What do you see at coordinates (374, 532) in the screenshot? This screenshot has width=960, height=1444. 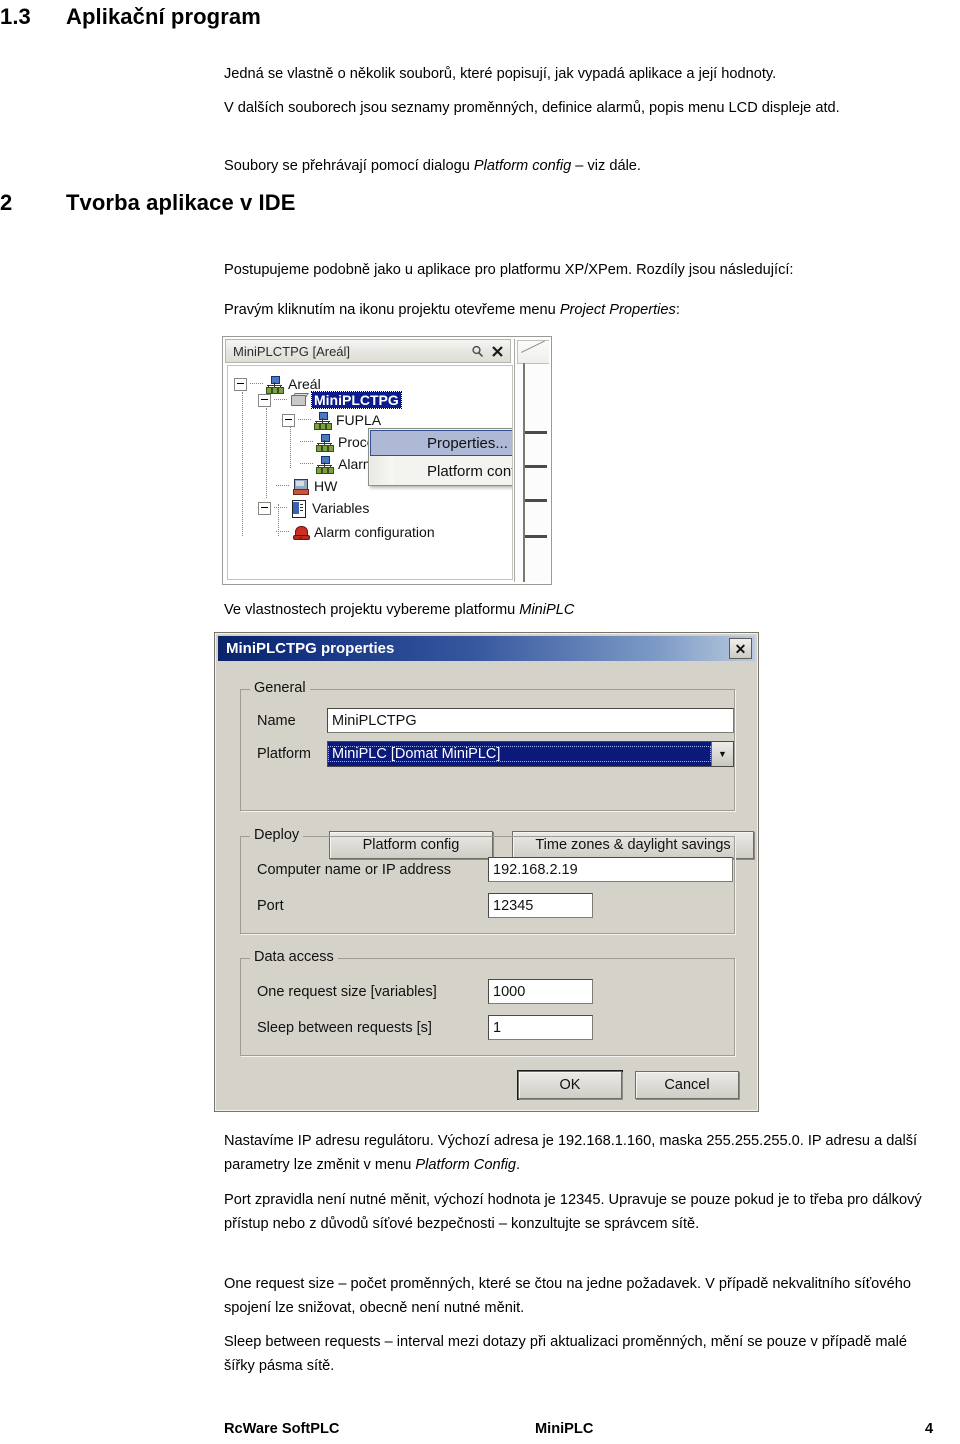 I see `tree-item-label: Alarm configuration` at bounding box center [374, 532].